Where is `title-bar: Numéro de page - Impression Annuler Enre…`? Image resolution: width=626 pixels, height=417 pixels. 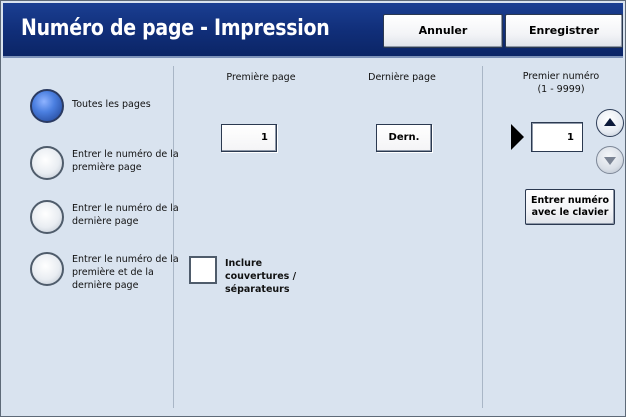 title-bar: Numéro de page - Impression Annuler Enre… is located at coordinates (313, 30).